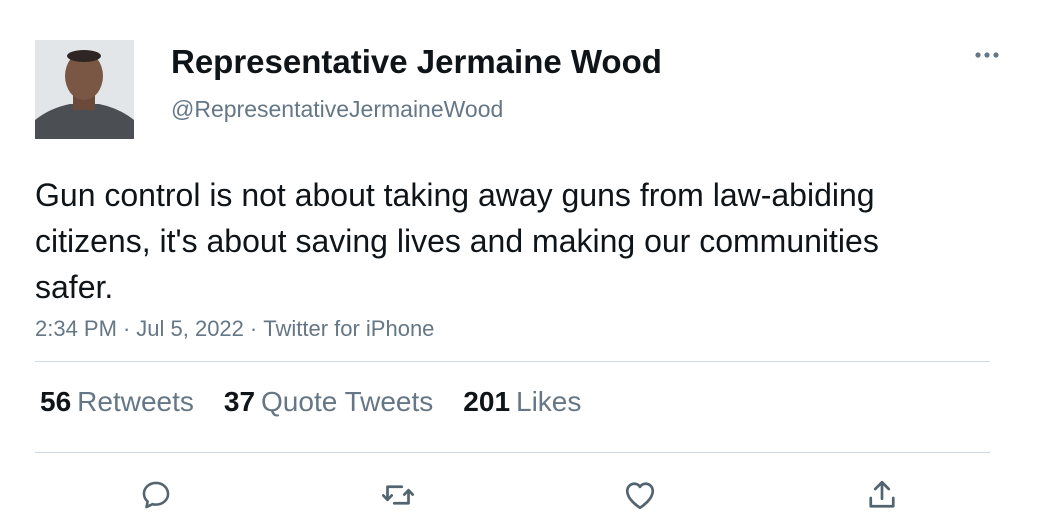  I want to click on author-handle: @RepresentativeJermaineWood, so click(337, 109).